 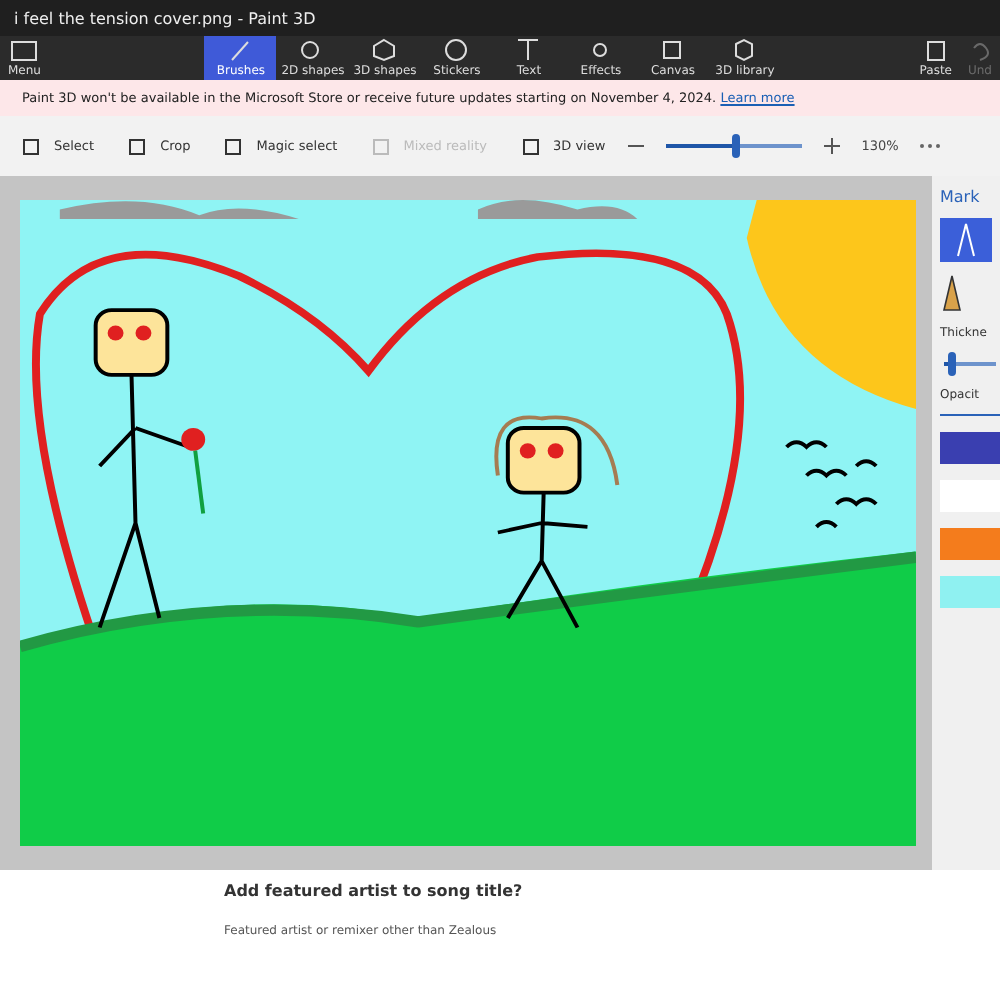 What do you see at coordinates (165, 18) in the screenshot?
I see `window-title: i feel the tension cover.png - Paint 3D` at bounding box center [165, 18].